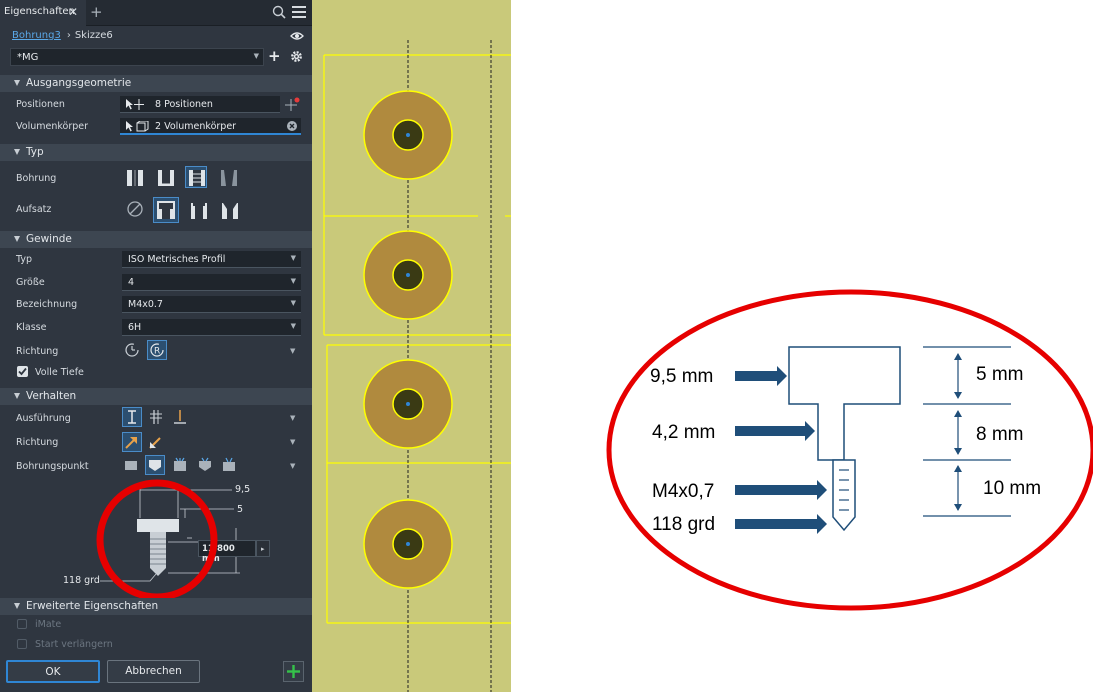 Image resolution: width=1093 pixels, height=692 pixels. I want to click on gear-icon, so click(296, 56).